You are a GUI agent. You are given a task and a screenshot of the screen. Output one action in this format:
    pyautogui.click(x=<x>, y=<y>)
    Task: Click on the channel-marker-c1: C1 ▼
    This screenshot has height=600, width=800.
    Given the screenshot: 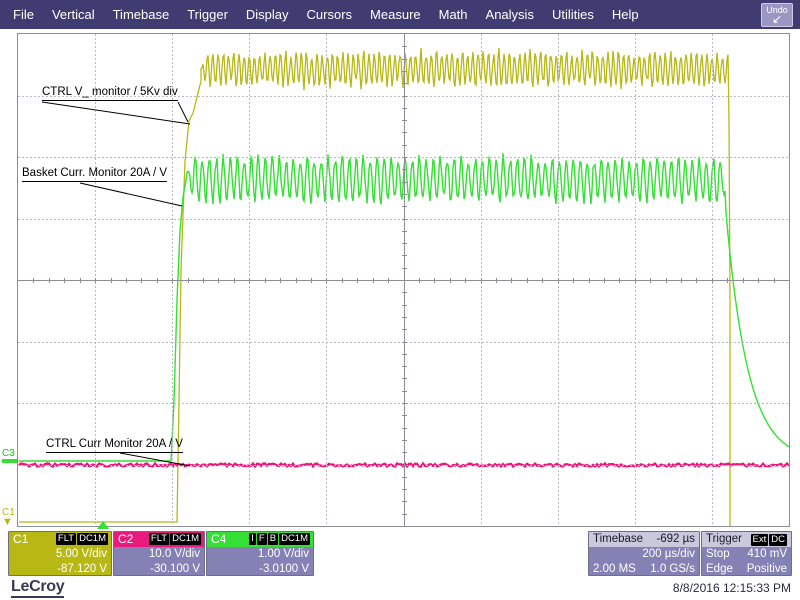 What is the action you would take?
    pyautogui.click(x=8, y=518)
    